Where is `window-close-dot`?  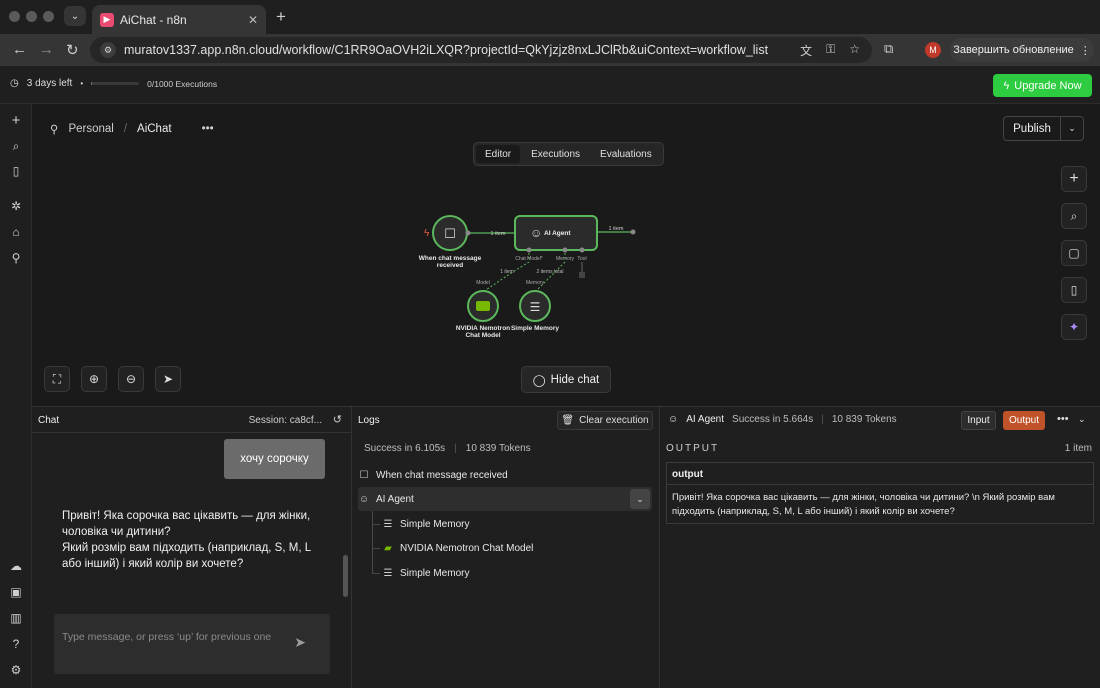 window-close-dot is located at coordinates (14, 16).